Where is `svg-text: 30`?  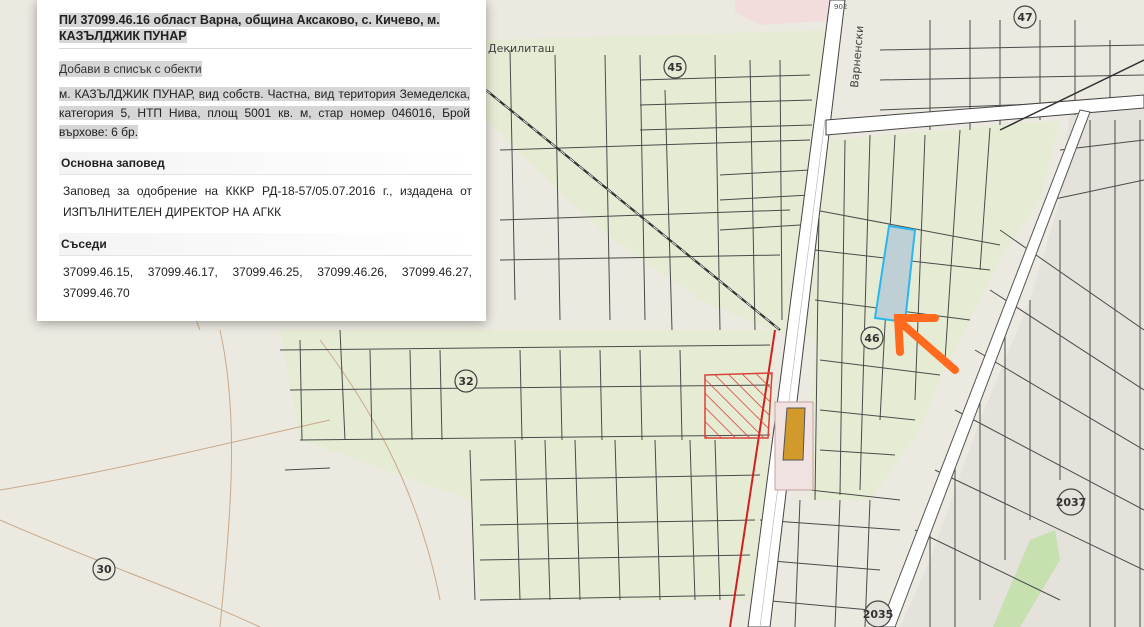 svg-text: 30 is located at coordinates (104, 569).